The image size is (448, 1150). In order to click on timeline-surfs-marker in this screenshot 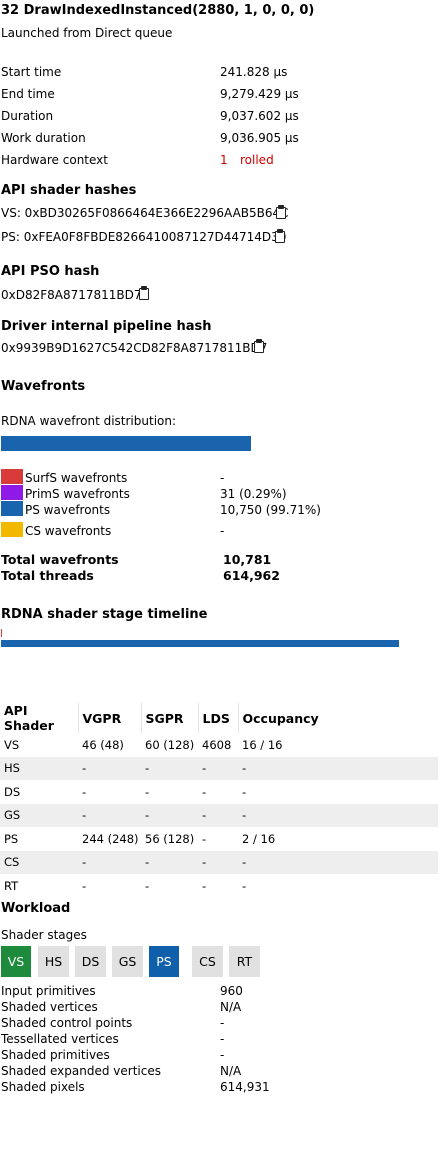, I will do `click(1, 633)`.